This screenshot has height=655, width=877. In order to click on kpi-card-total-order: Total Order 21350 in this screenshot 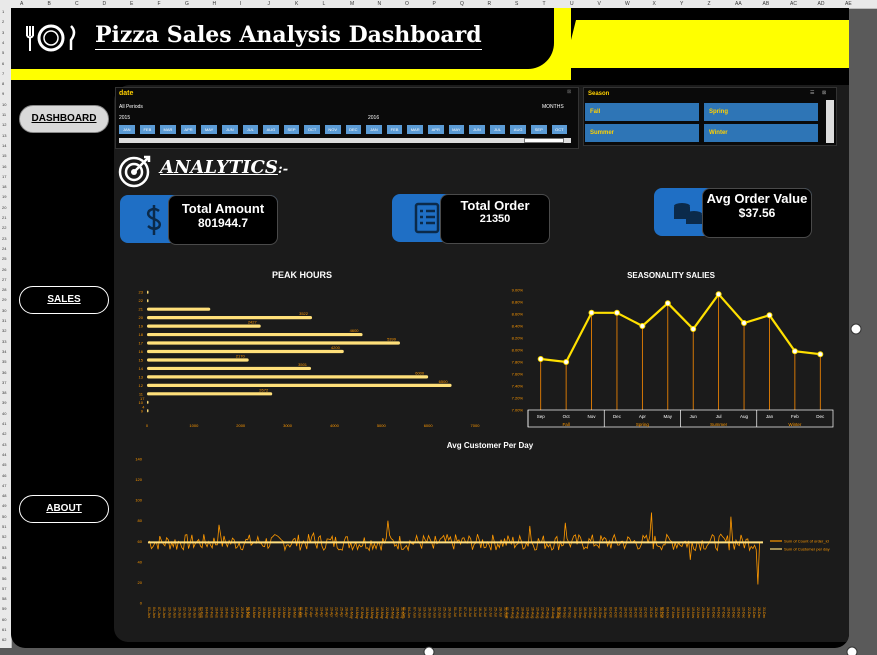, I will do `click(471, 219)`.